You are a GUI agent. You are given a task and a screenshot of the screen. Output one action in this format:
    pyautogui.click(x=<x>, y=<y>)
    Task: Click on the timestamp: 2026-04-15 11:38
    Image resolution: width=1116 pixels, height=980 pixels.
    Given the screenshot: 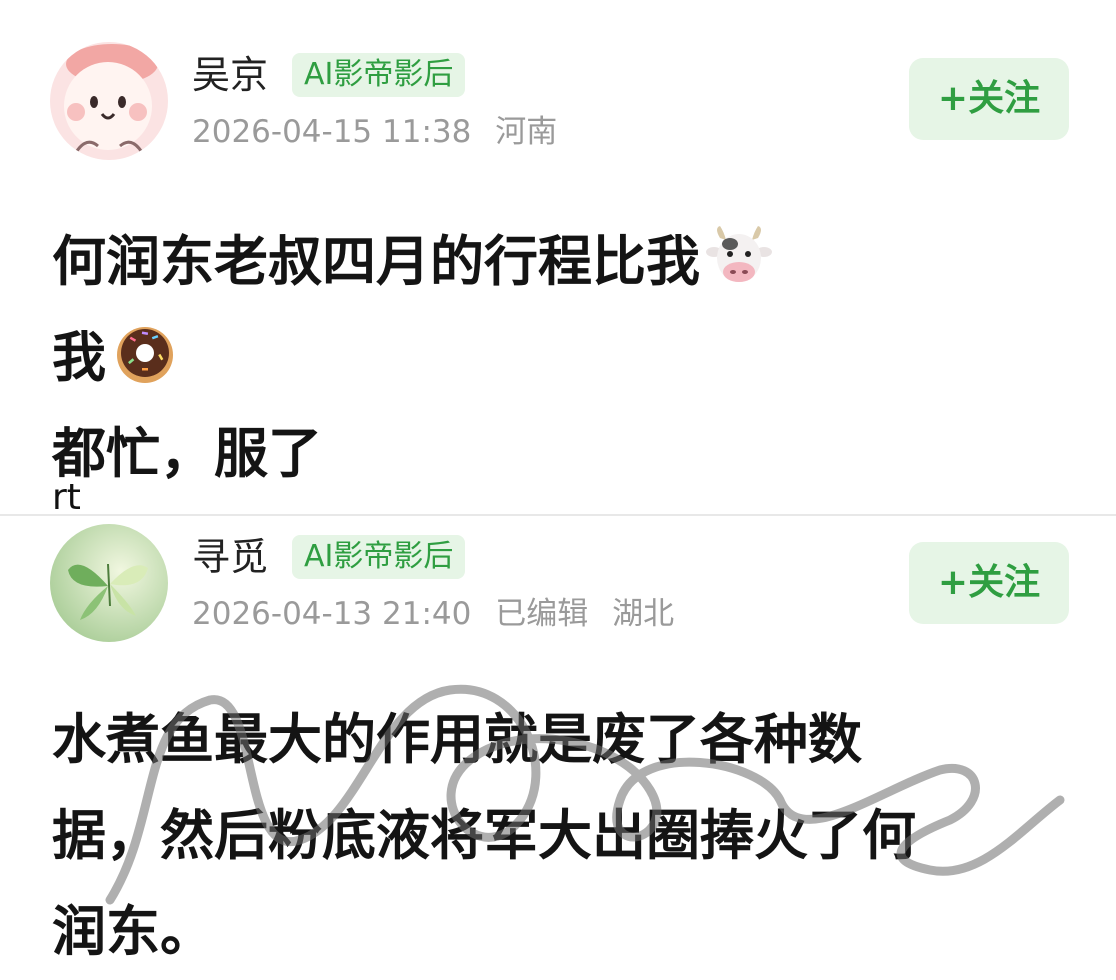 What is the action you would take?
    pyautogui.click(x=332, y=132)
    